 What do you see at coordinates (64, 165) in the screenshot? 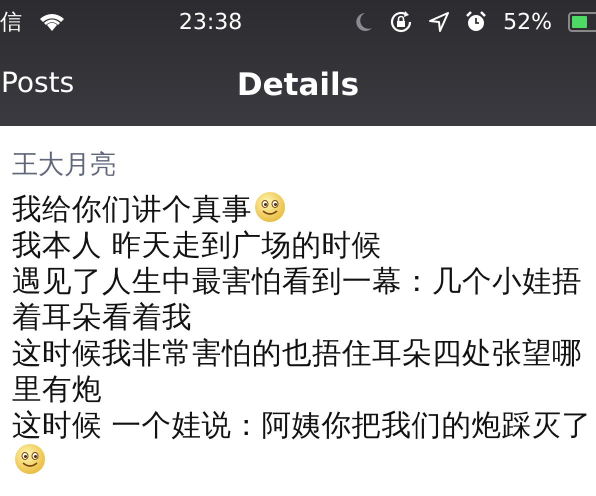
I see `author-name: 王大月亮` at bounding box center [64, 165].